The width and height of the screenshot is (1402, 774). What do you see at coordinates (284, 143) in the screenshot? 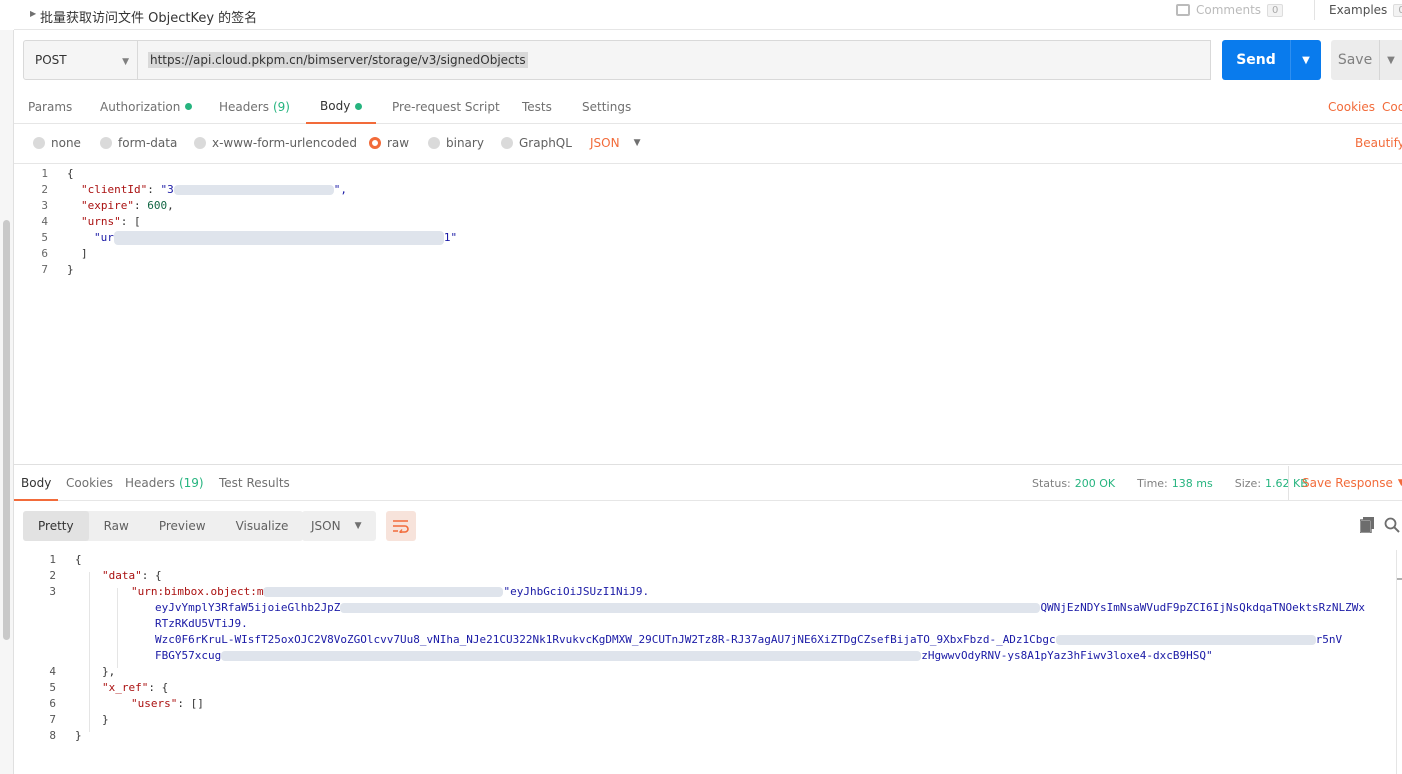
I see `radio-urlencoded-label: x-www-form-urlencoded` at bounding box center [284, 143].